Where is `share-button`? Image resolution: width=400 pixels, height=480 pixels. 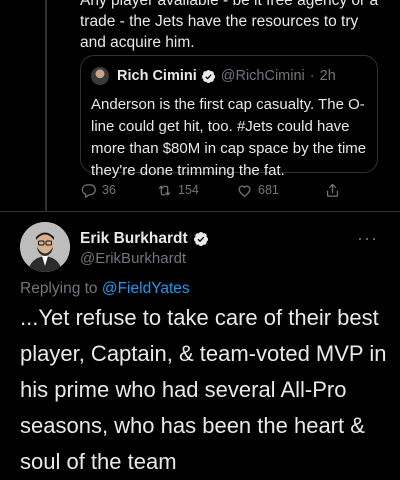 share-button is located at coordinates (335, 190).